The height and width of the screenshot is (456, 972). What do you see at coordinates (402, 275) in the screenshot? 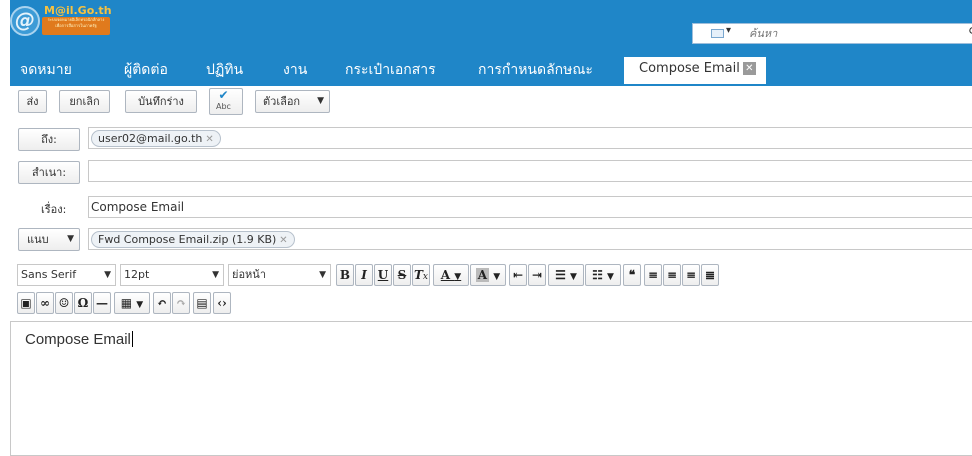
I see `strikethrough-button: S` at bounding box center [402, 275].